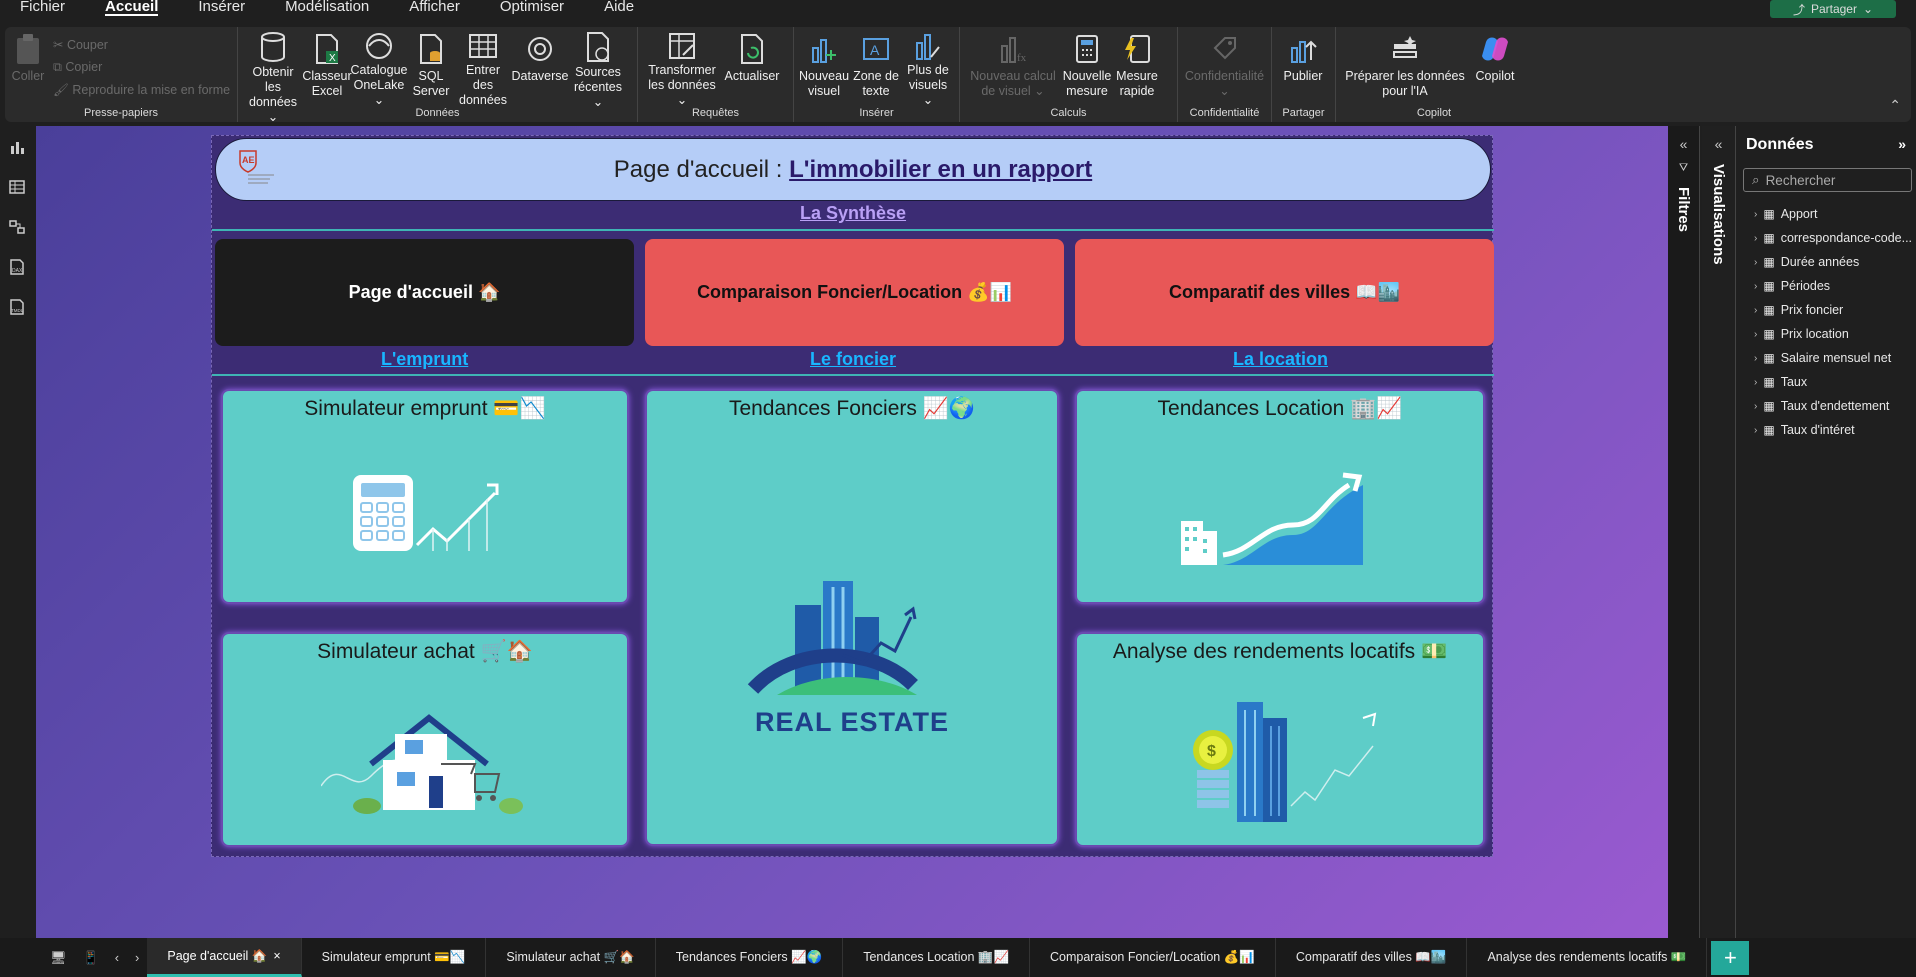 The image size is (1916, 977). What do you see at coordinates (571, 957) in the screenshot?
I see `page-tab: Simulateur achat 🛒🏠` at bounding box center [571, 957].